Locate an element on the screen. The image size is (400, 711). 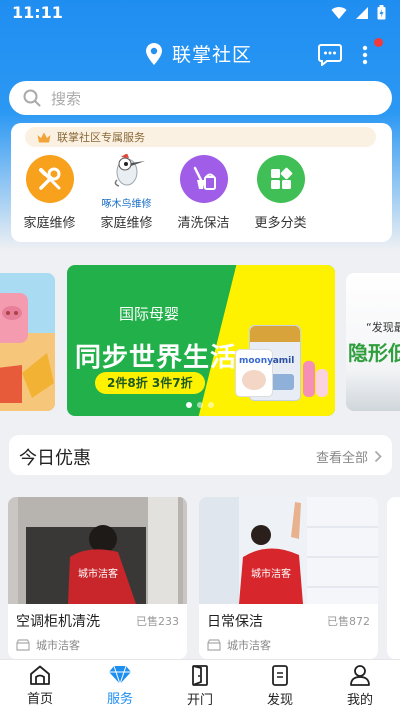
carousel-dots is located at coordinates (200, 405).